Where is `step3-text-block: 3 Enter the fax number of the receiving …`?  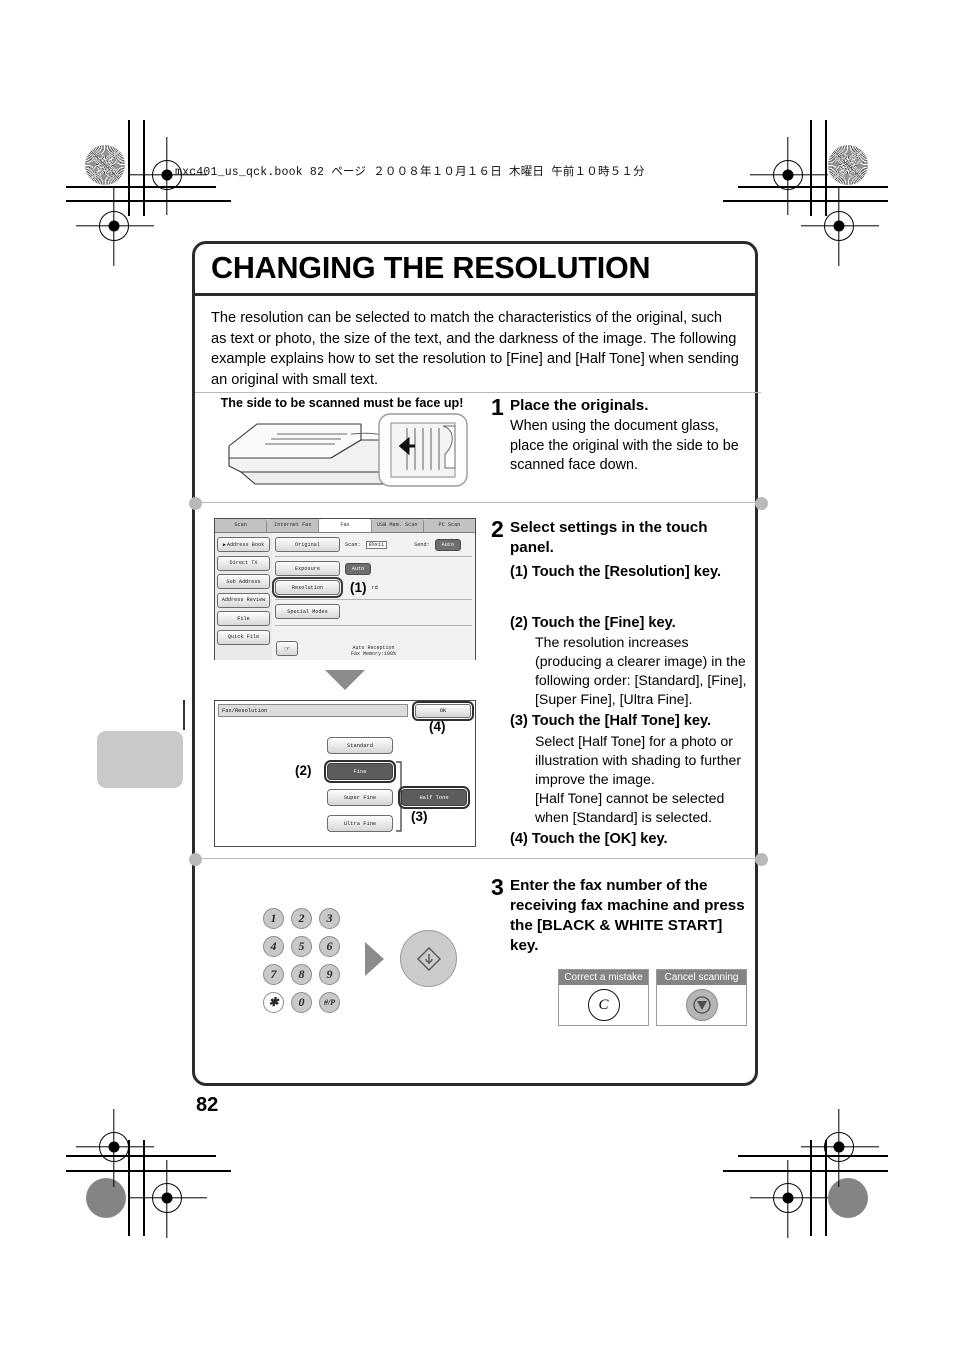 step3-text-block: 3 Enter the fax number of the receiving … is located at coordinates (622, 916).